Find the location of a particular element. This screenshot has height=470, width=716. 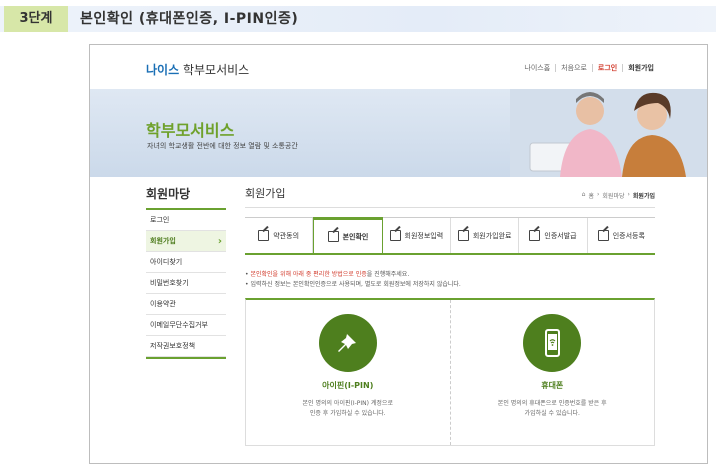

mobile-title: 휴대폰 is located at coordinates (553, 385).